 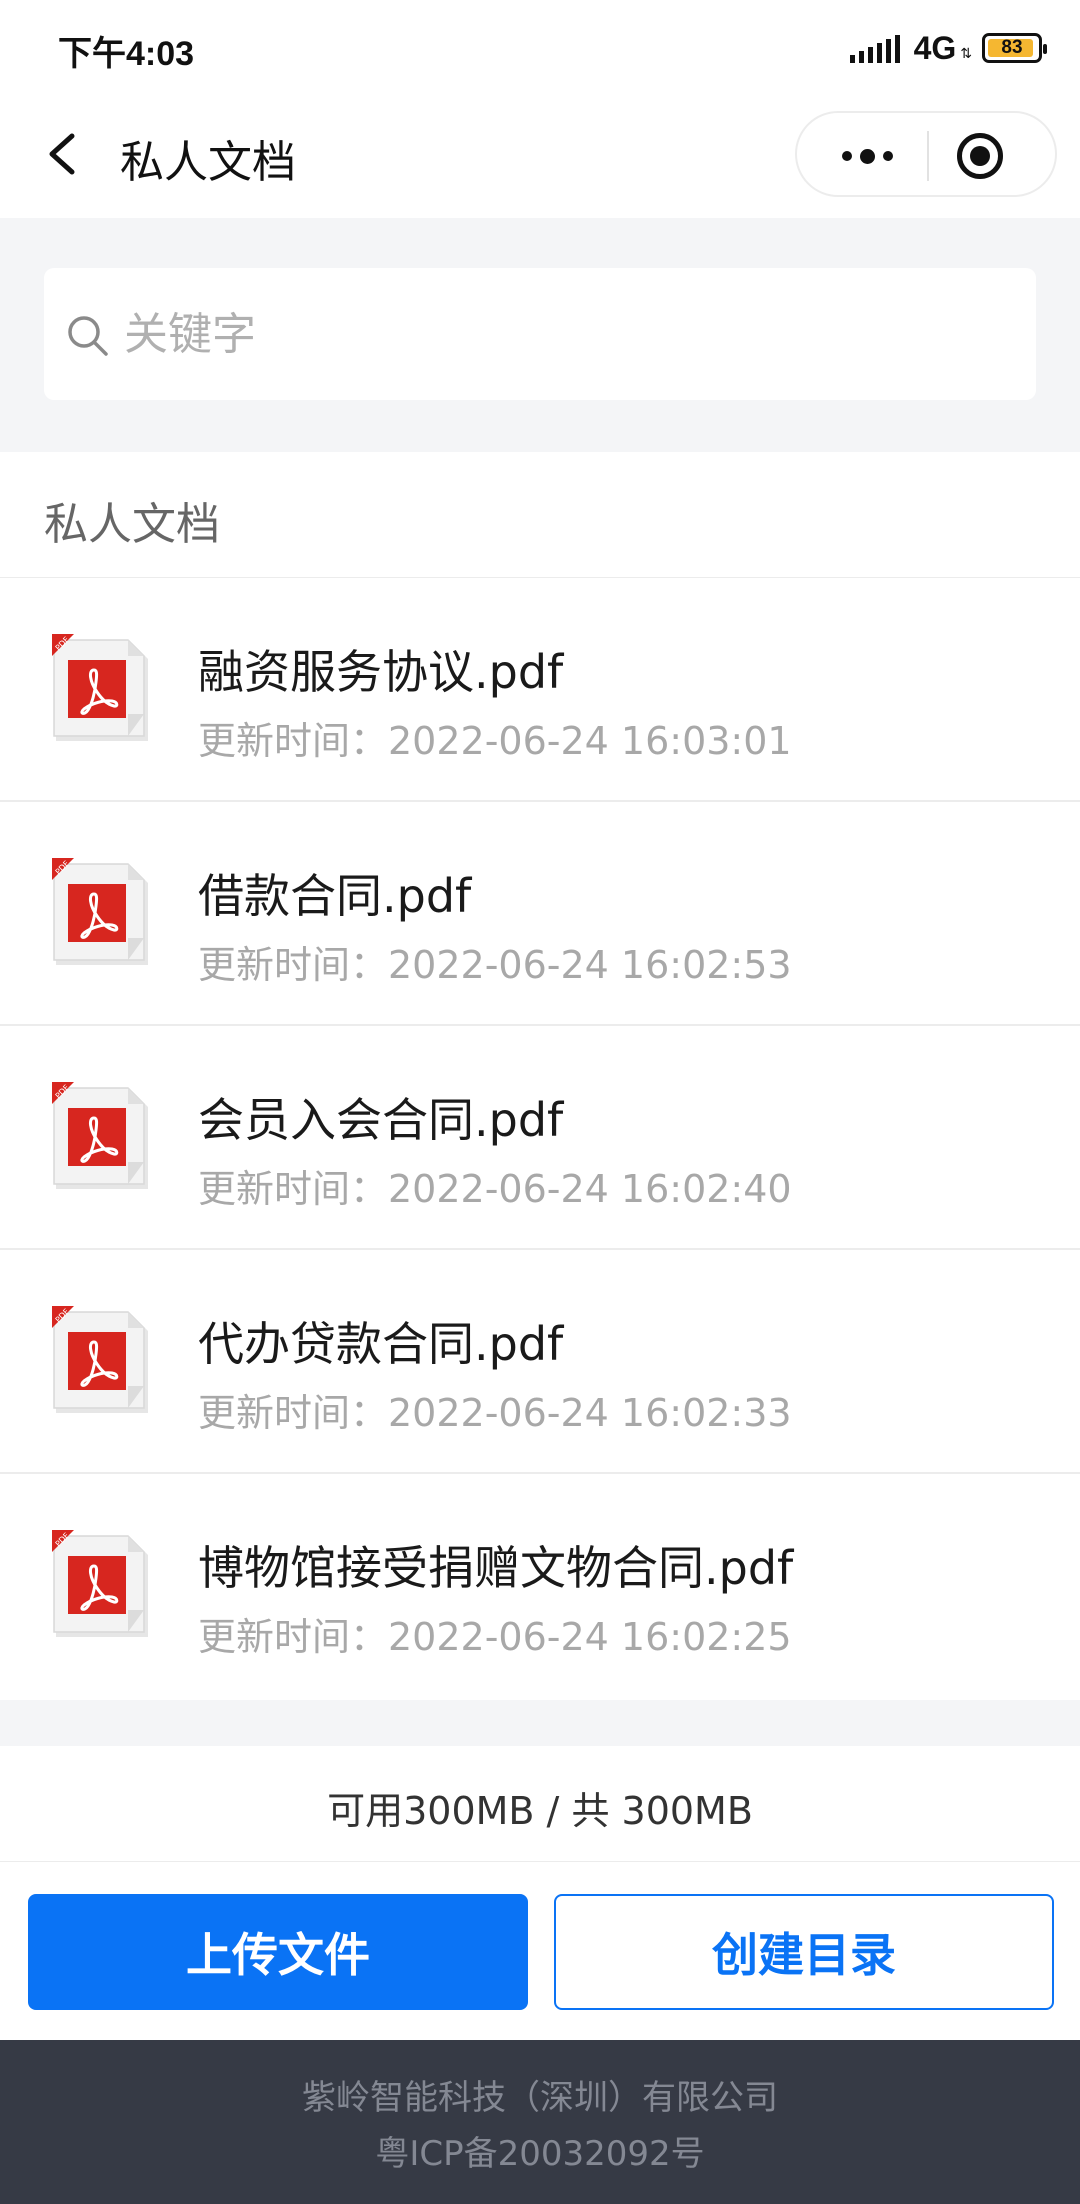 What do you see at coordinates (564, 334) in the screenshot?
I see `search-input` at bounding box center [564, 334].